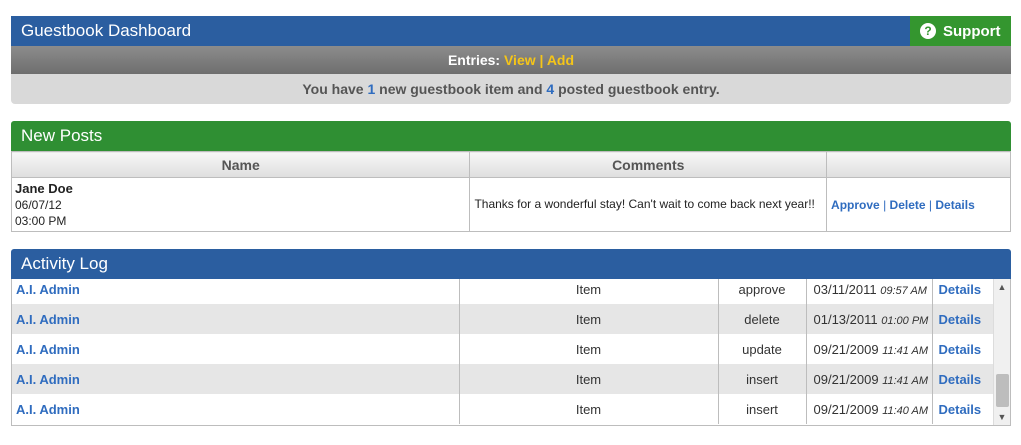 This screenshot has width=1021, height=445. I want to click on post-time: 03:00 PM, so click(41, 220).